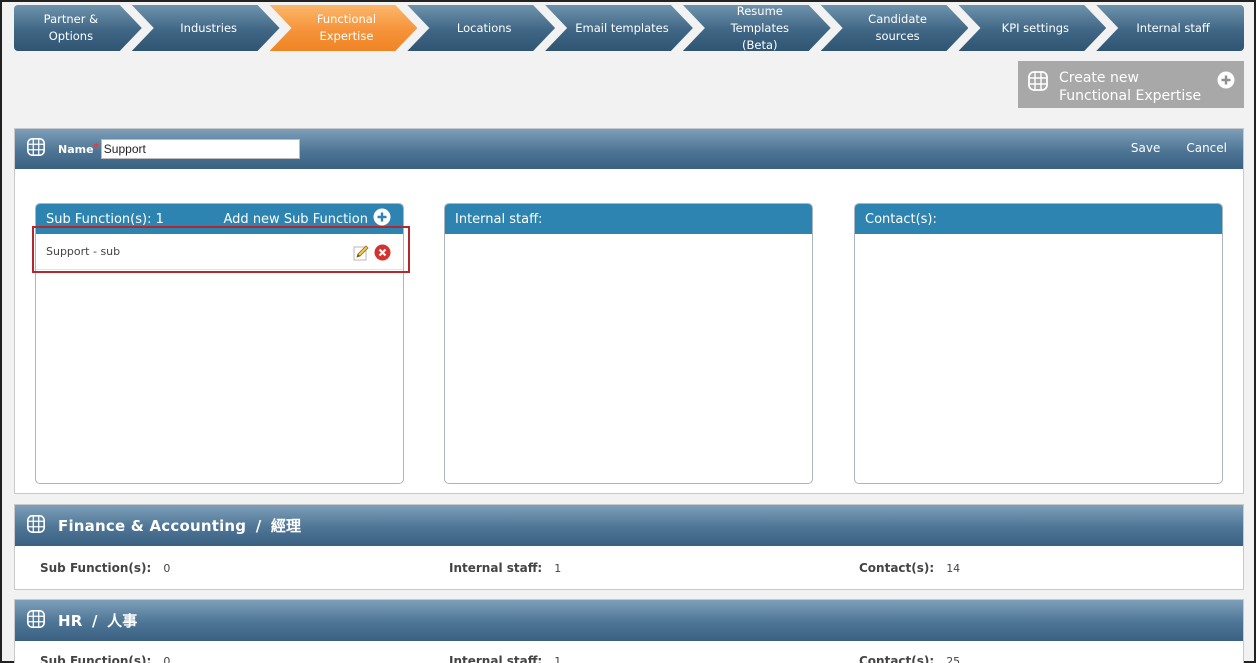 The image size is (1256, 663). What do you see at coordinates (910, 568) in the screenshot?
I see `stat-contacts: Contact(s): 14` at bounding box center [910, 568].